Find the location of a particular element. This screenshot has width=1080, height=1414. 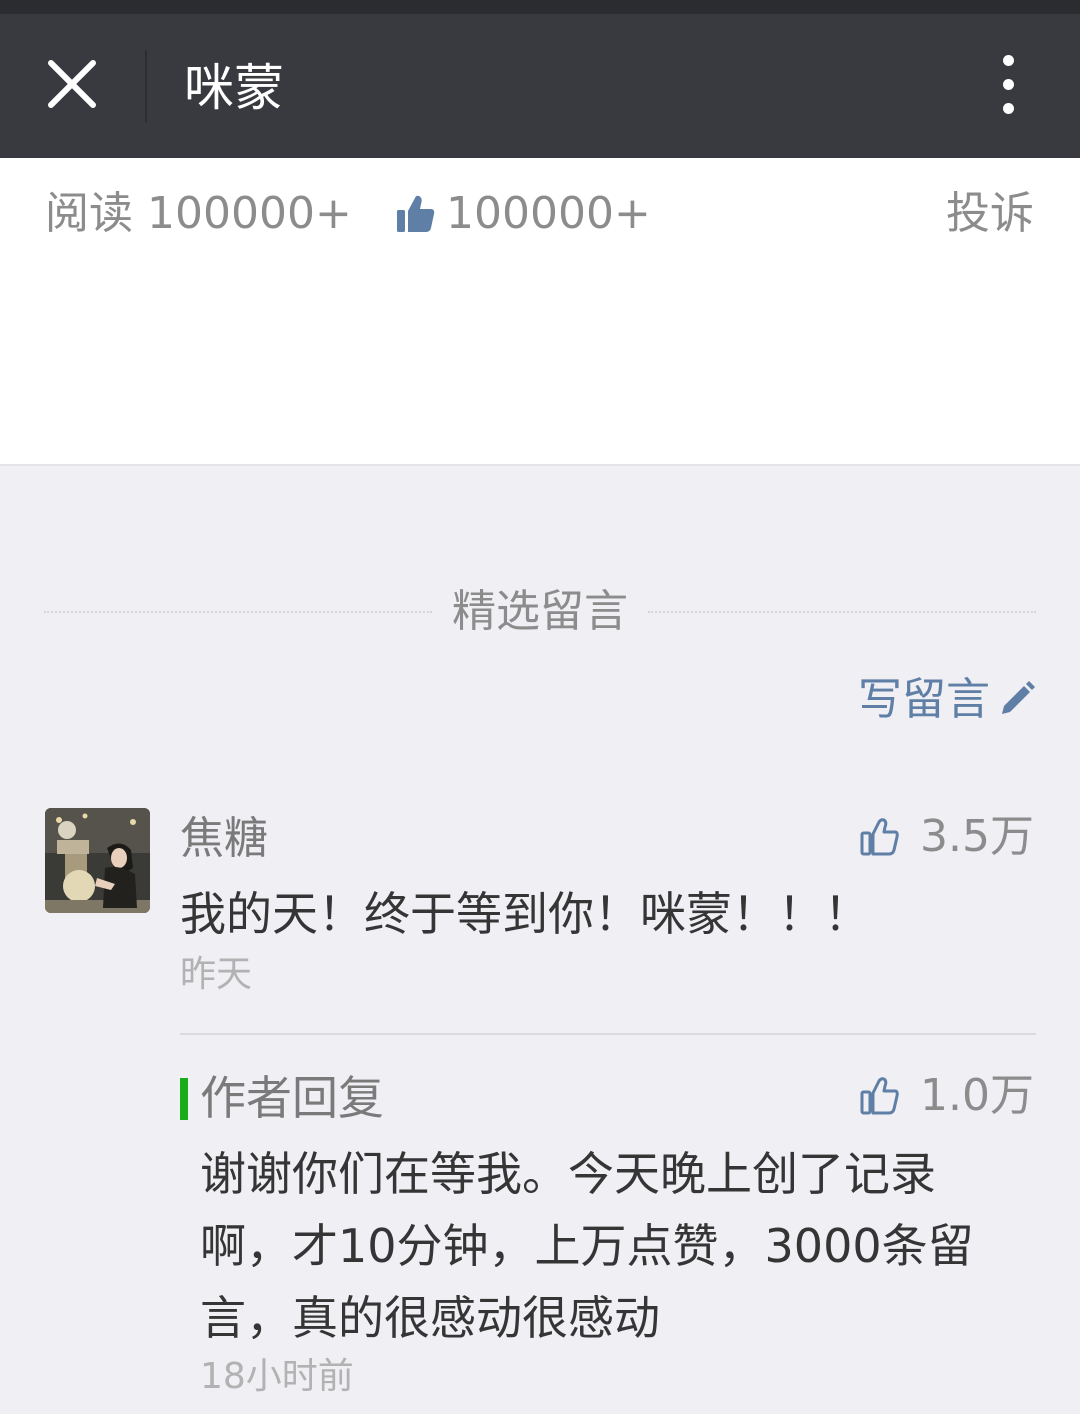

reply-divider is located at coordinates (608, 1034).